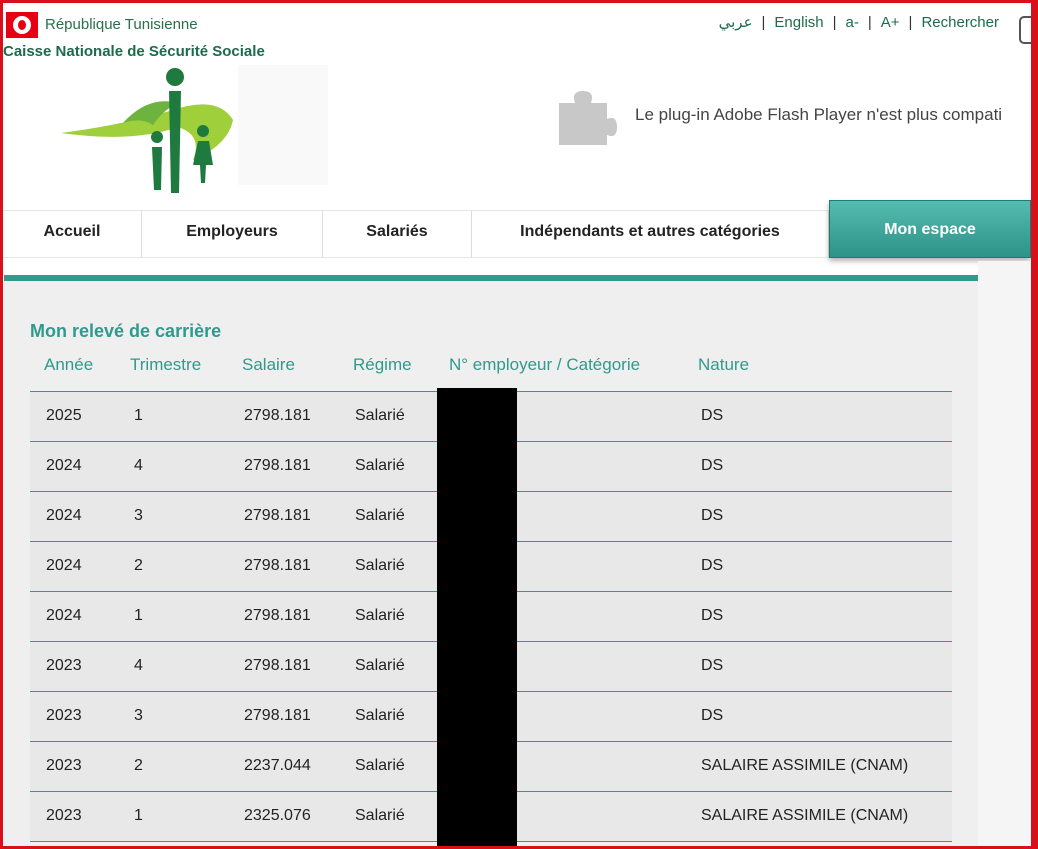 The height and width of the screenshot is (849, 1038). I want to click on lang-english-link: English, so click(798, 22).